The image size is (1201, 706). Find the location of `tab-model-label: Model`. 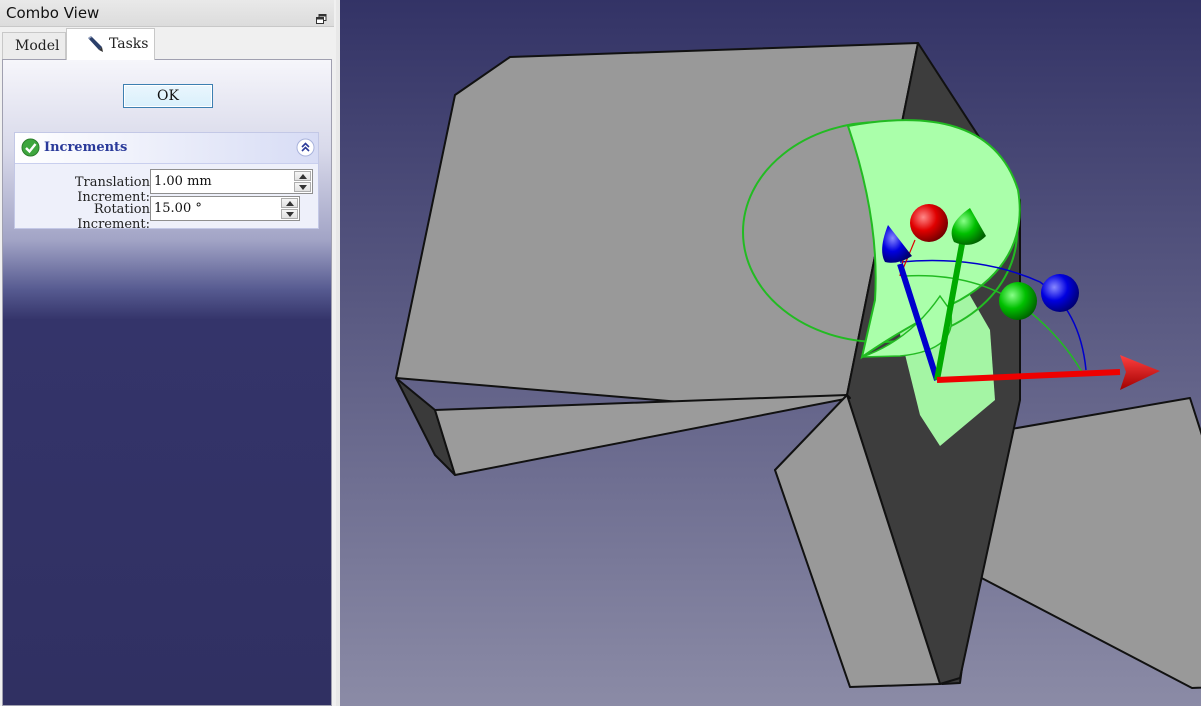

tab-model-label: Model is located at coordinates (37, 46).